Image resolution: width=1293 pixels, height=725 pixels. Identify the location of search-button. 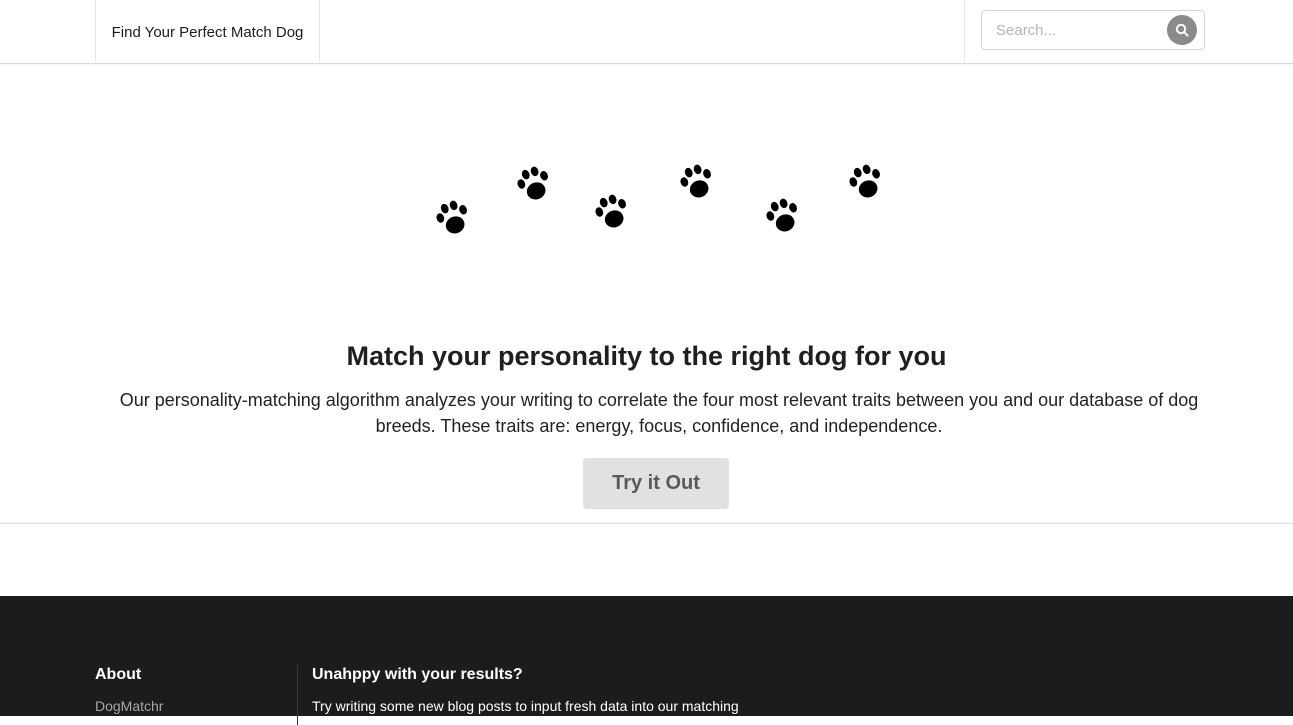
(1182, 30).